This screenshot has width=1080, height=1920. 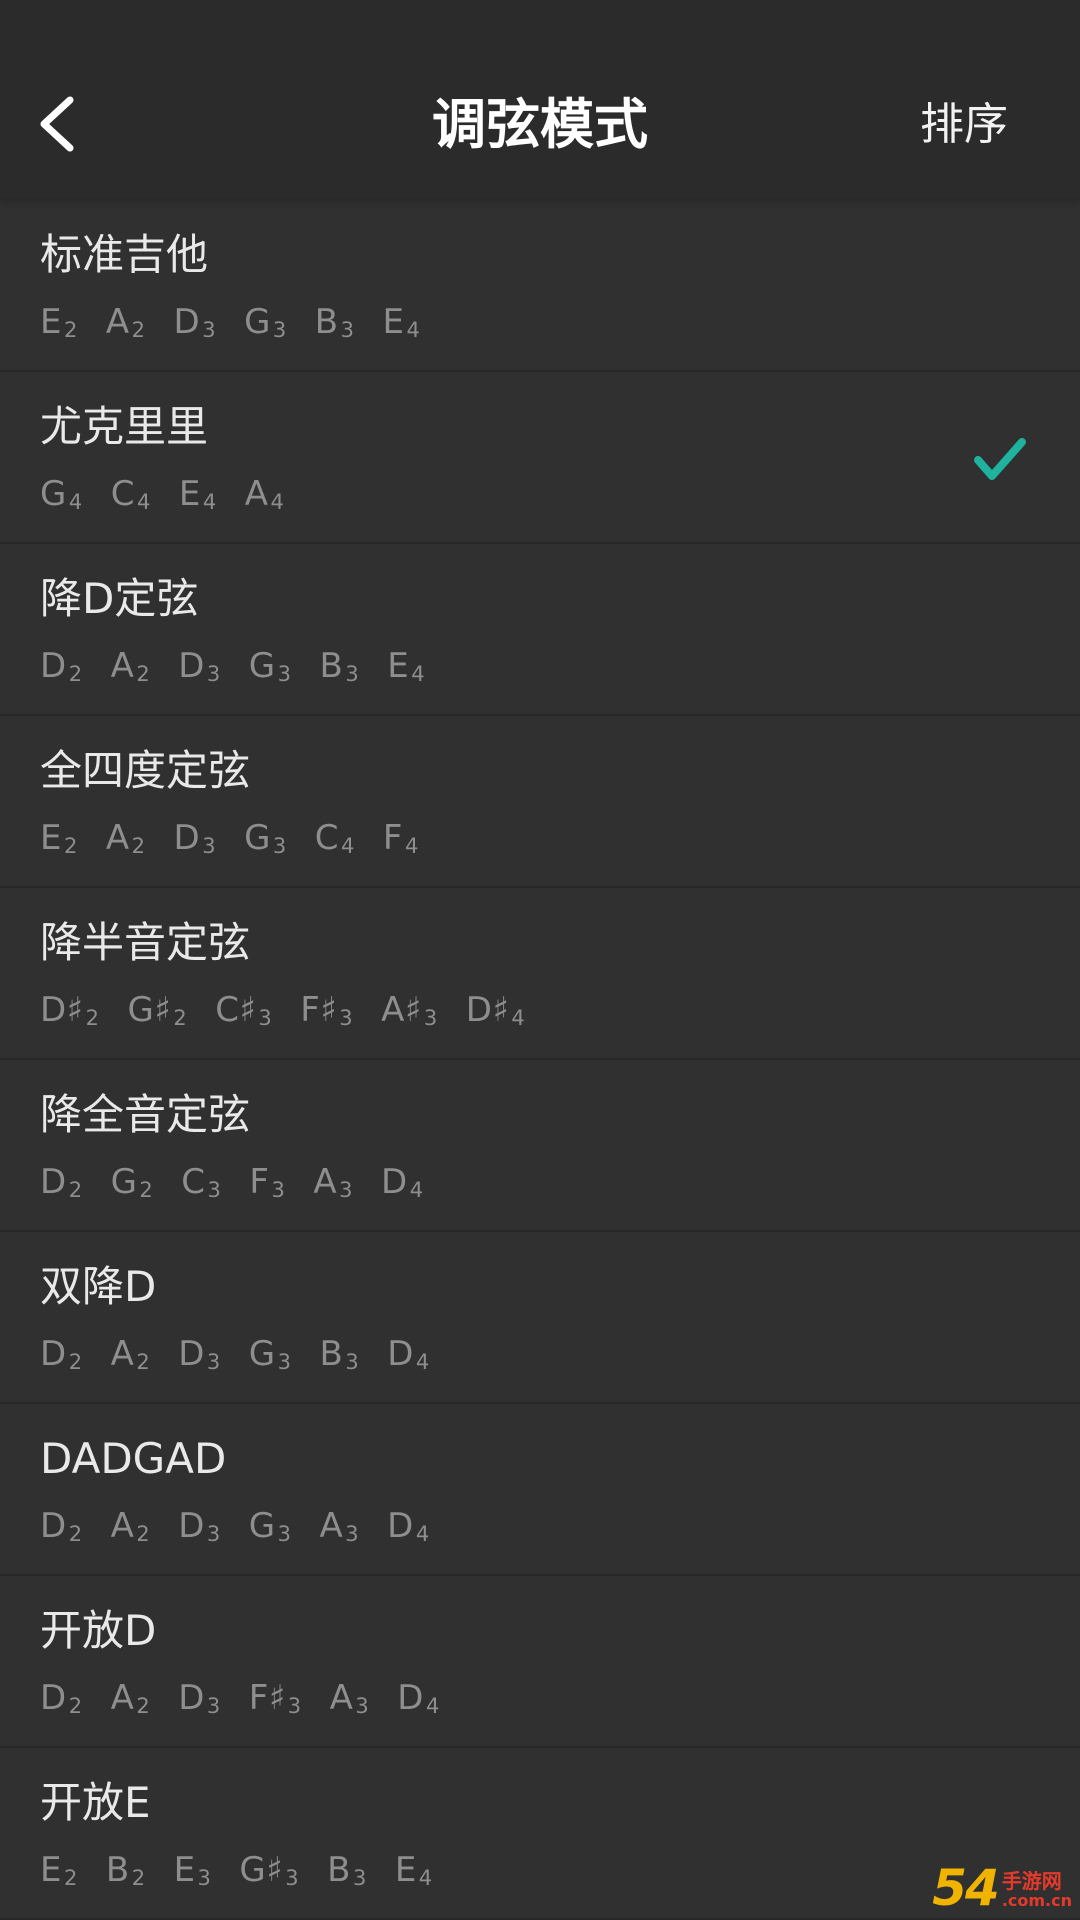 I want to click on note-label: E2, so click(x=59, y=1874).